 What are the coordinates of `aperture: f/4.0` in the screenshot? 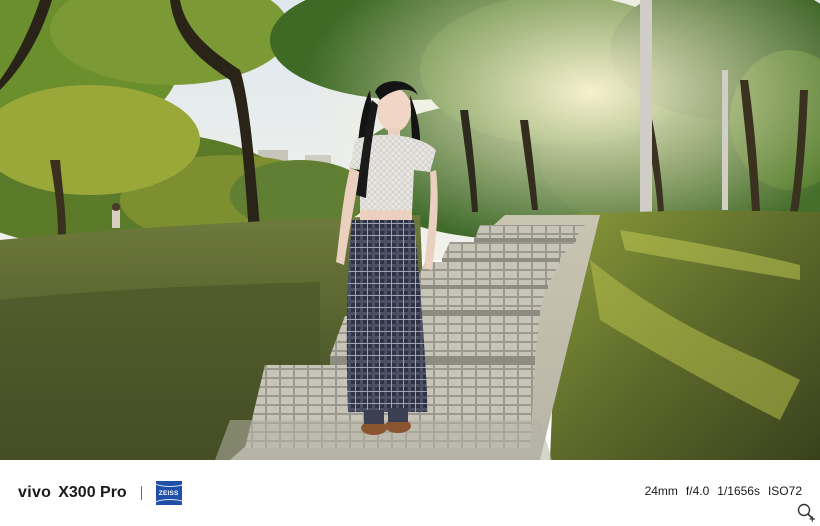 It's located at (697, 491).